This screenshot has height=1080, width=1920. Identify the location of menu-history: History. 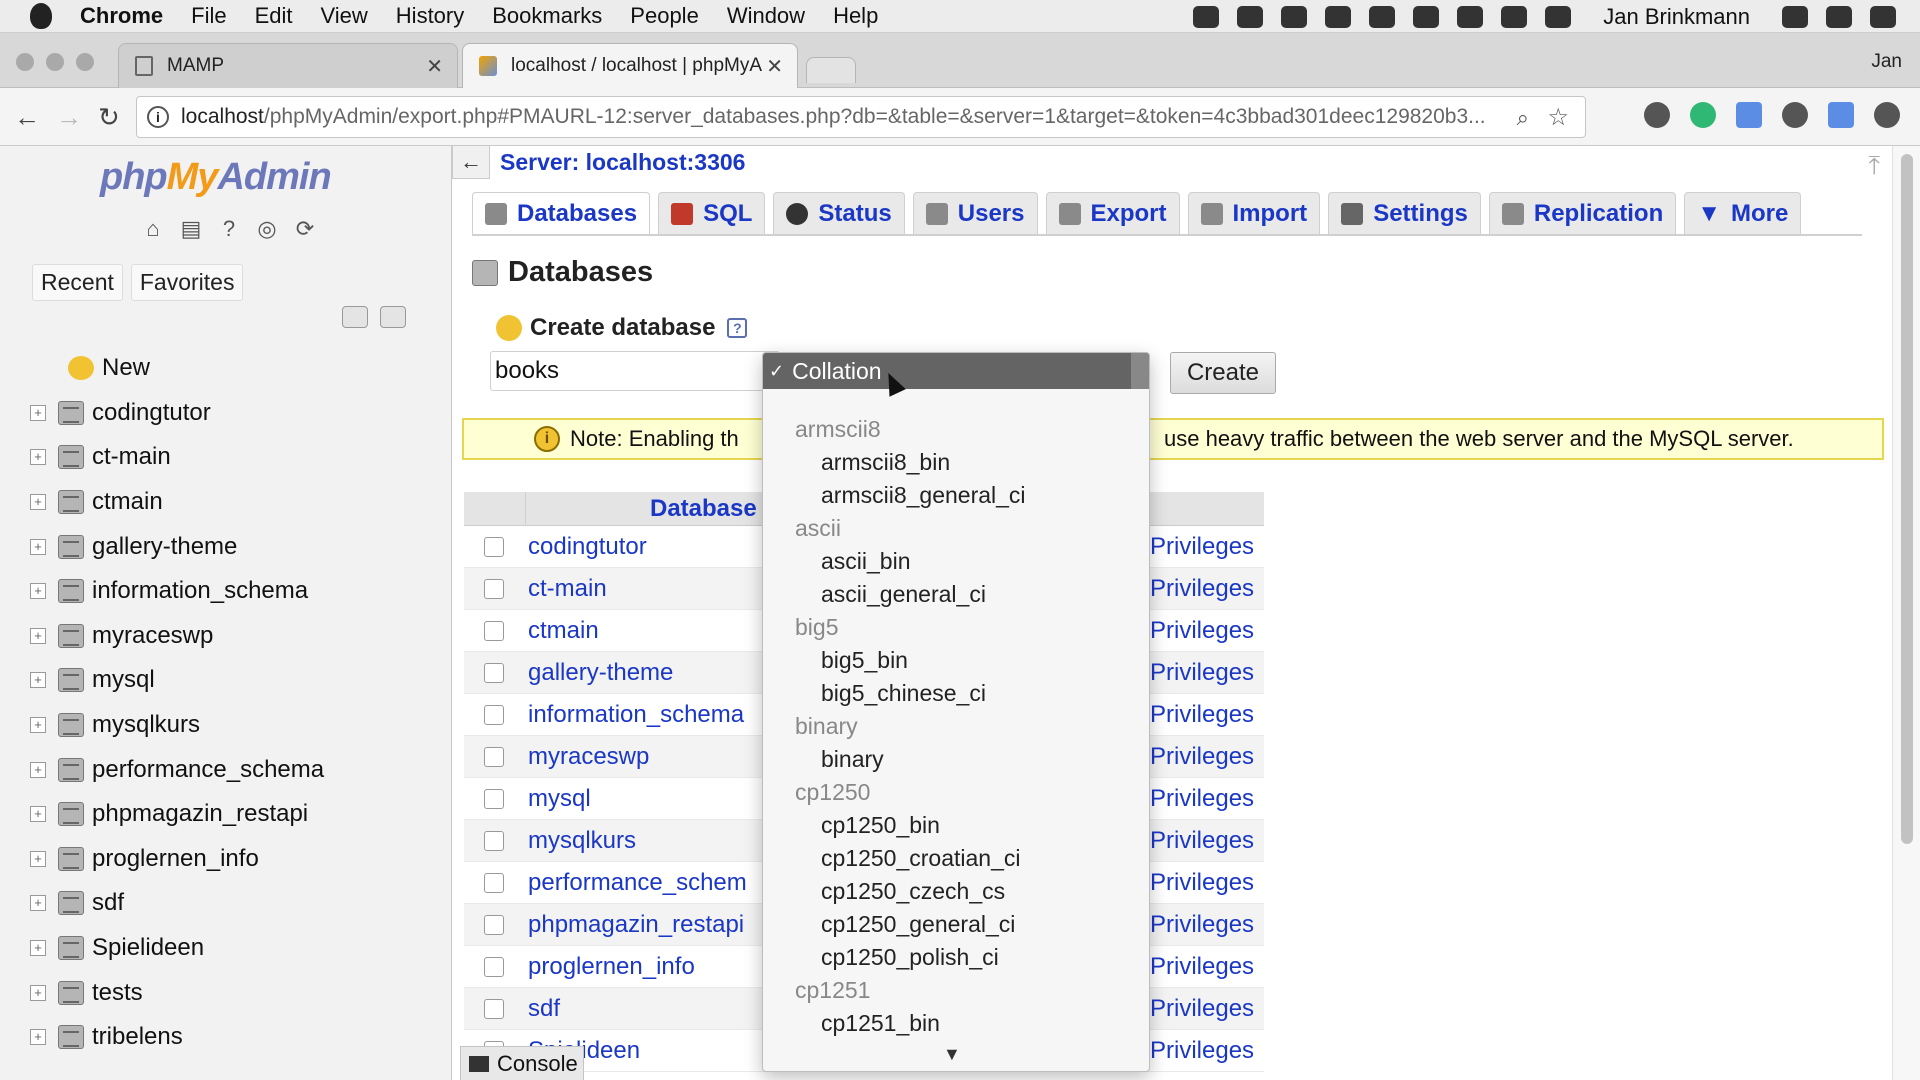
(430, 16).